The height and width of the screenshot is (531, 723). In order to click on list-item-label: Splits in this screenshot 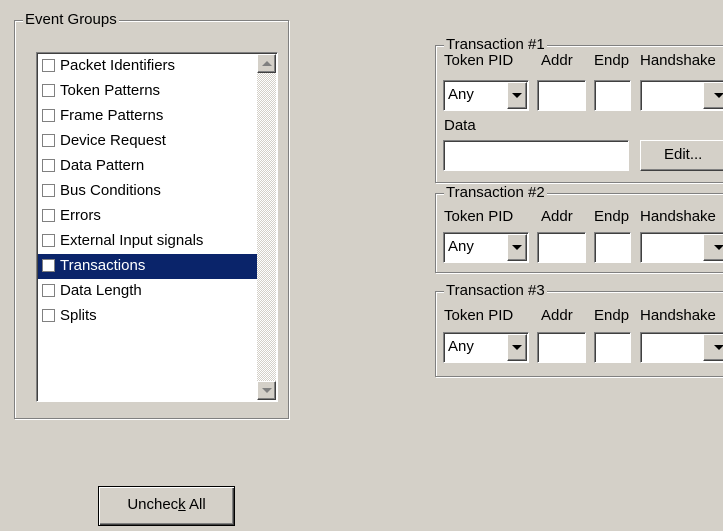, I will do `click(78, 315)`.